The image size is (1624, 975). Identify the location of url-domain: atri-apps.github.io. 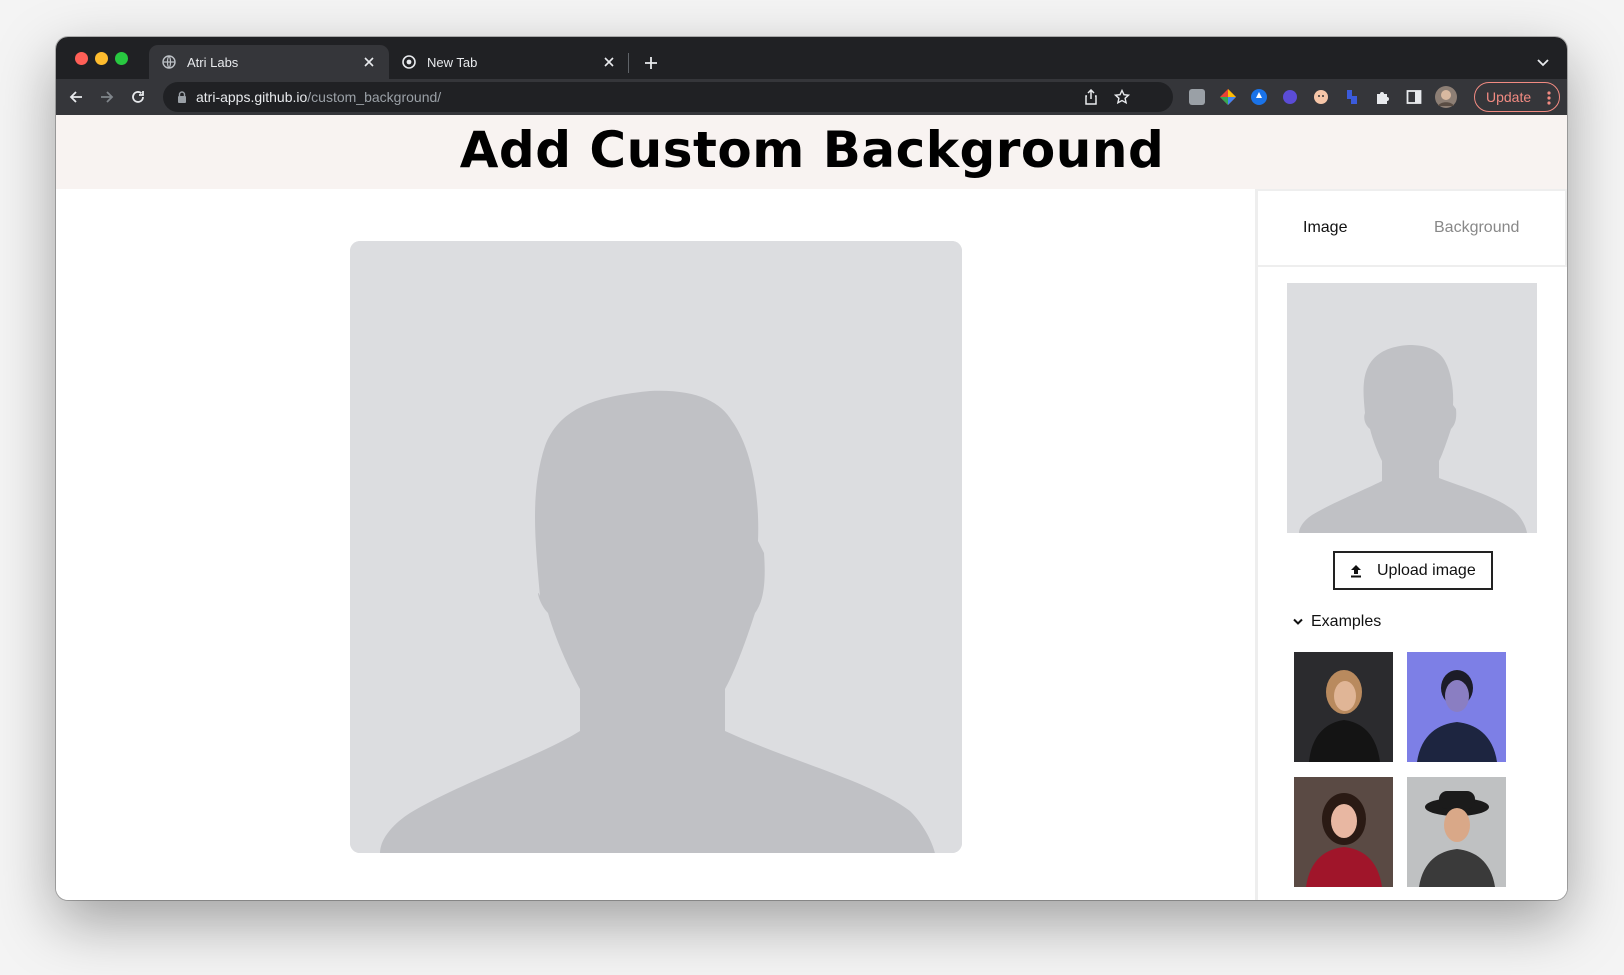
(252, 97).